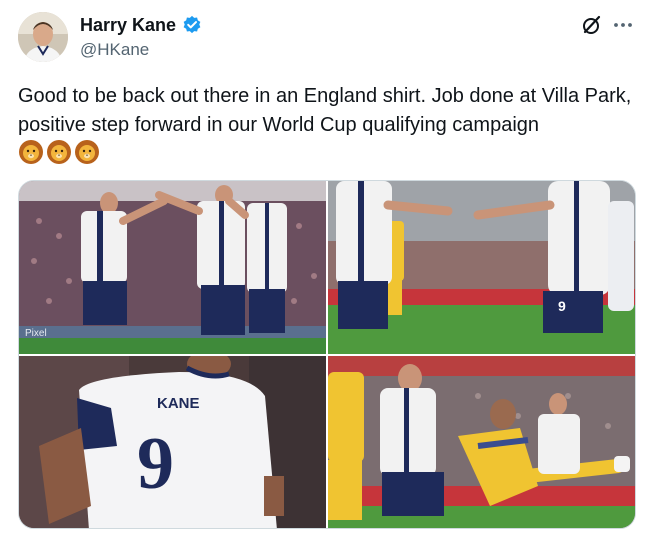  Describe the element at coordinates (481, 442) in the screenshot. I see `photo-tackle` at that location.